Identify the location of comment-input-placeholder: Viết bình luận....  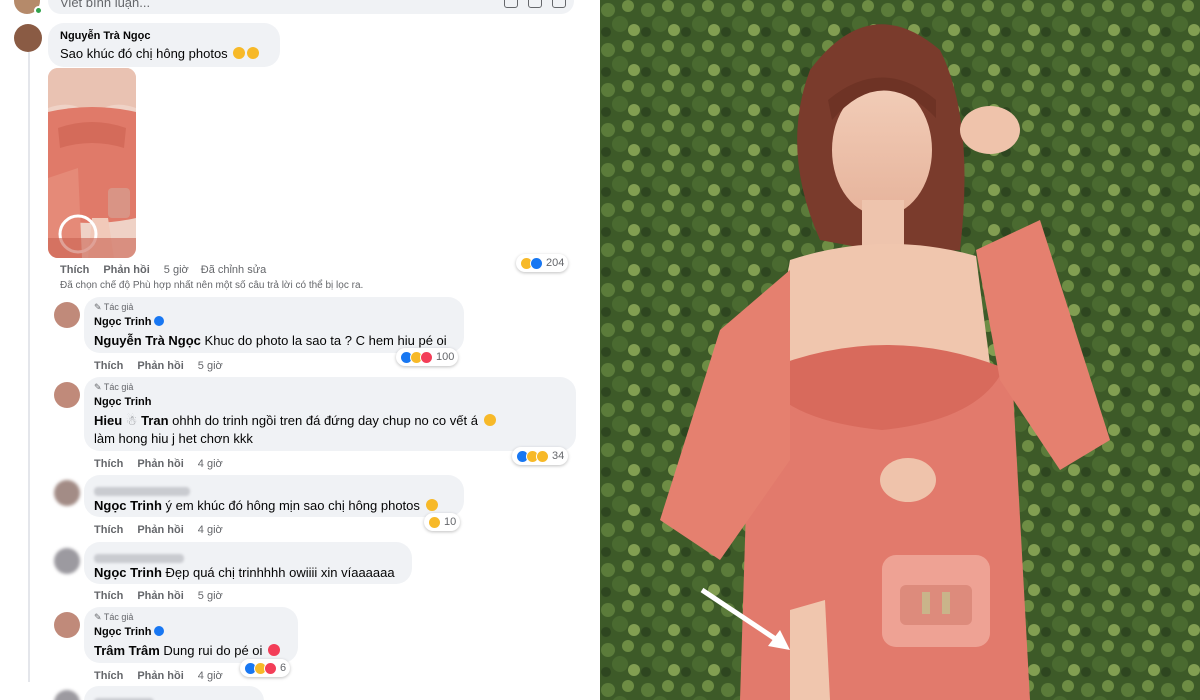
(105, 5).